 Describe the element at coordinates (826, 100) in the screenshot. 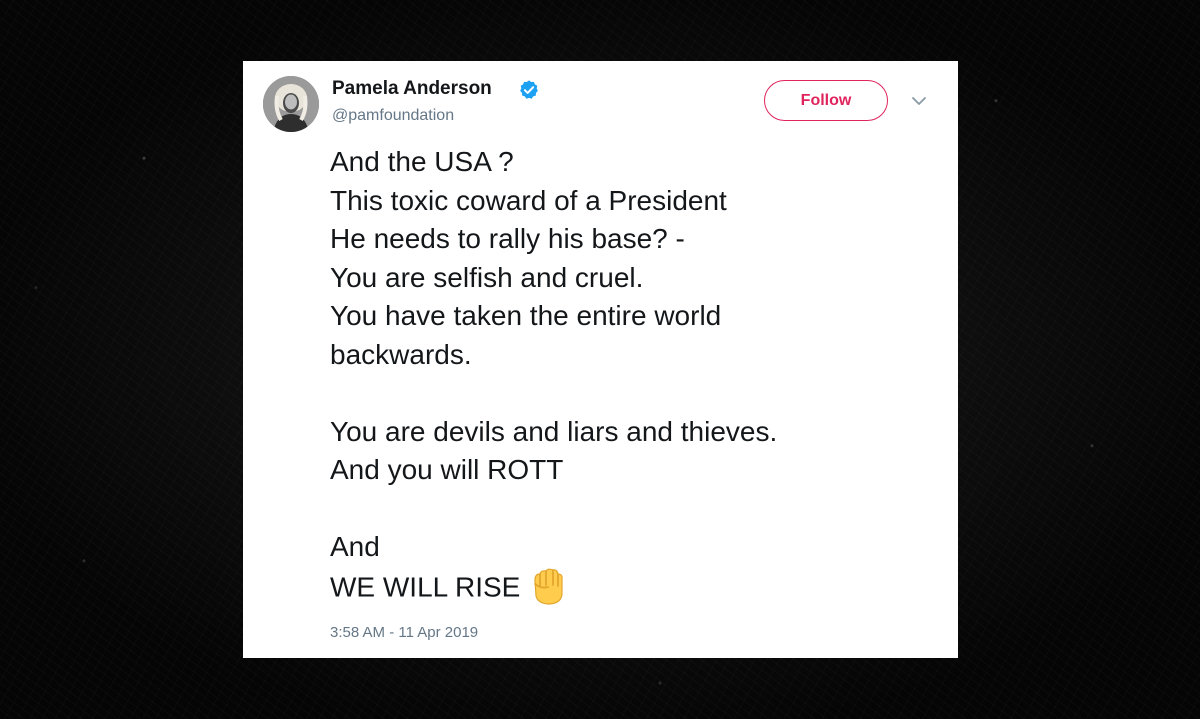

I see `follow-button: Follow` at that location.